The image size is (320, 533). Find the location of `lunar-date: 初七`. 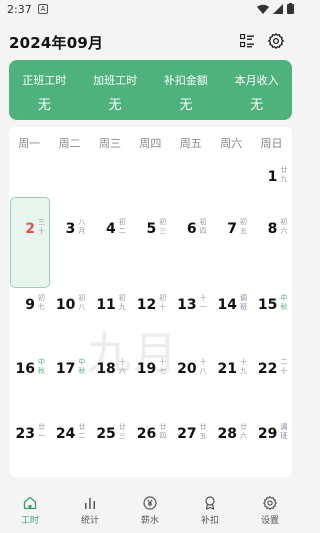

lunar-date: 初七 is located at coordinates (41, 302).